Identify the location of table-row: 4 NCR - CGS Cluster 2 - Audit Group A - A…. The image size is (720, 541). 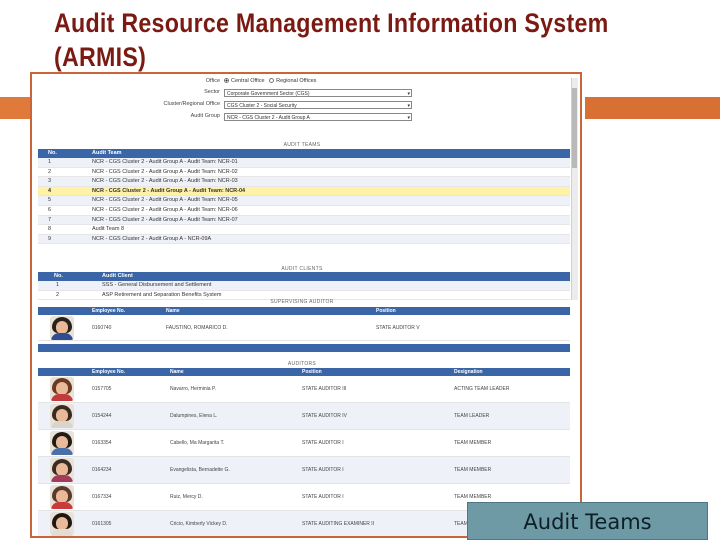
(304, 191).